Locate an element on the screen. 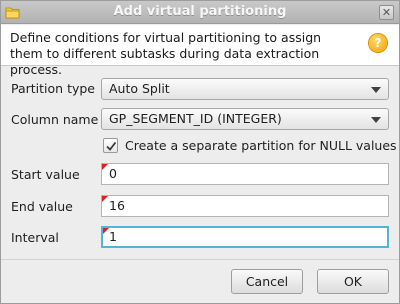  null-partition-checkbox is located at coordinates (110, 145).